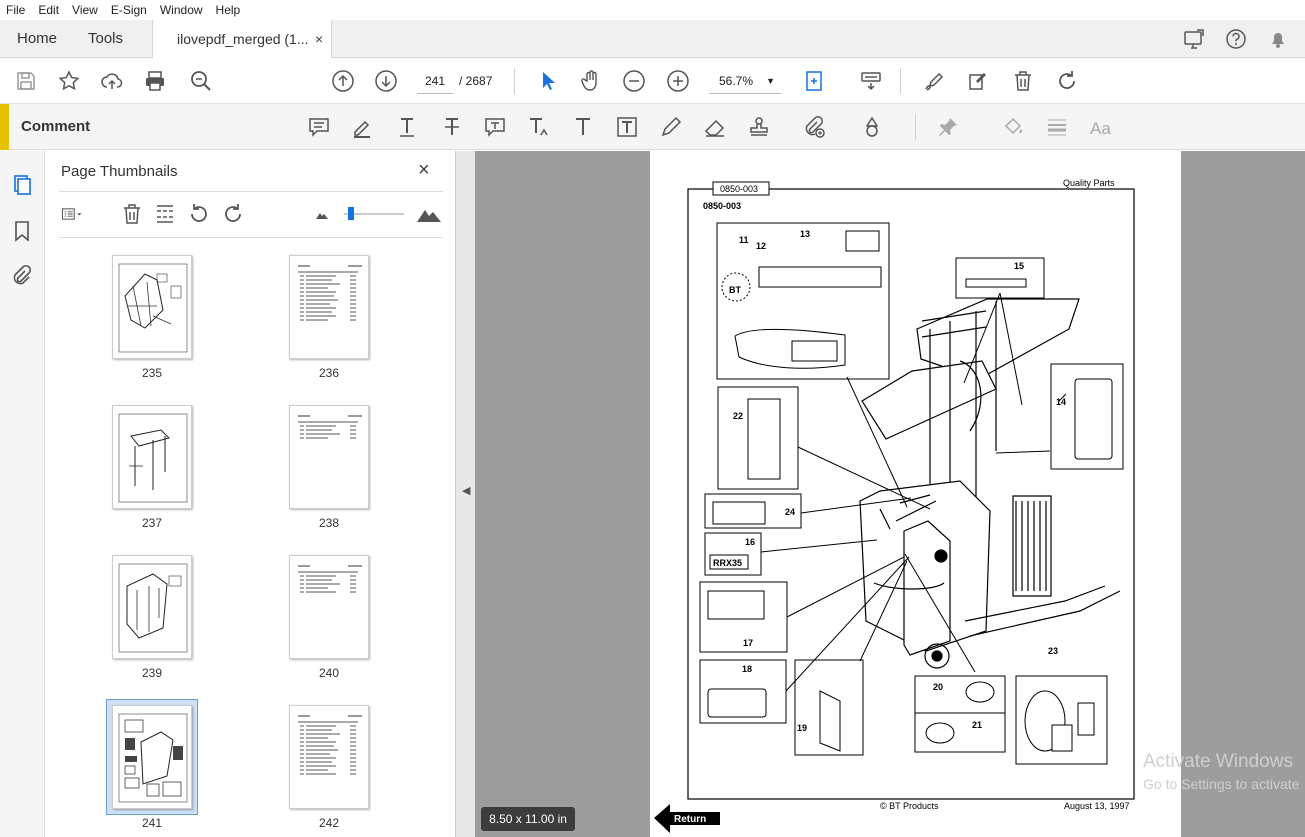  I want to click on delete-pages-icon, so click(132, 214).